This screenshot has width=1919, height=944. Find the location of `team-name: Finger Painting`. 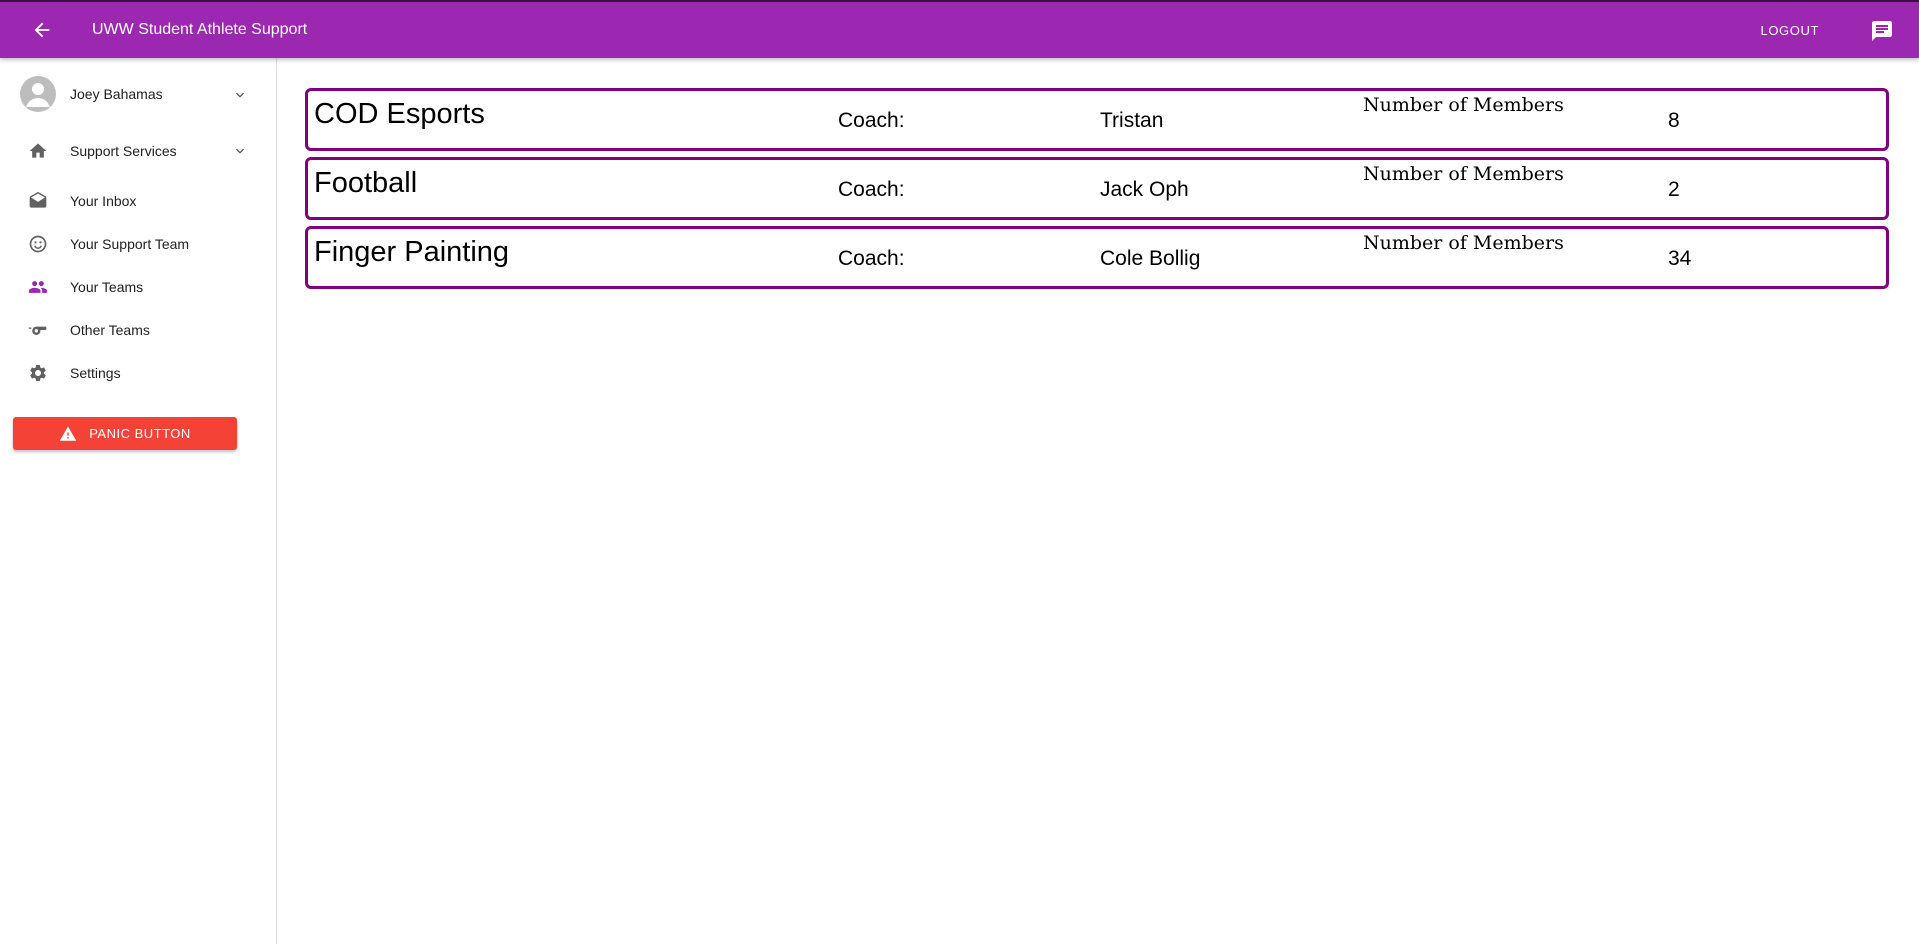

team-name: Finger Painting is located at coordinates (412, 252).